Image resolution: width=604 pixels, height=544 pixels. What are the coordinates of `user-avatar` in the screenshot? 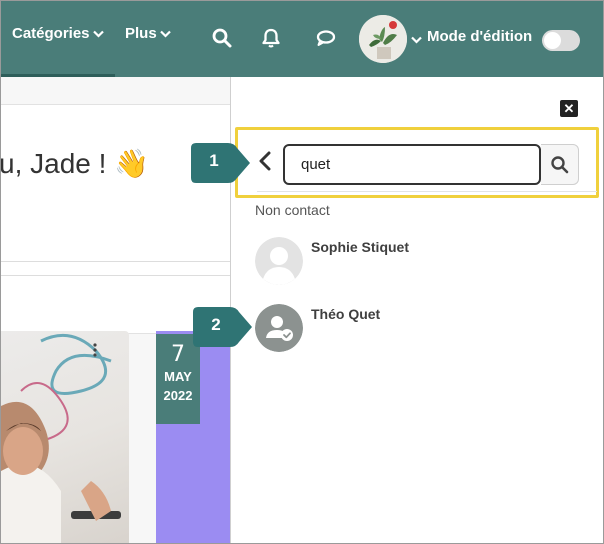 It's located at (383, 39).